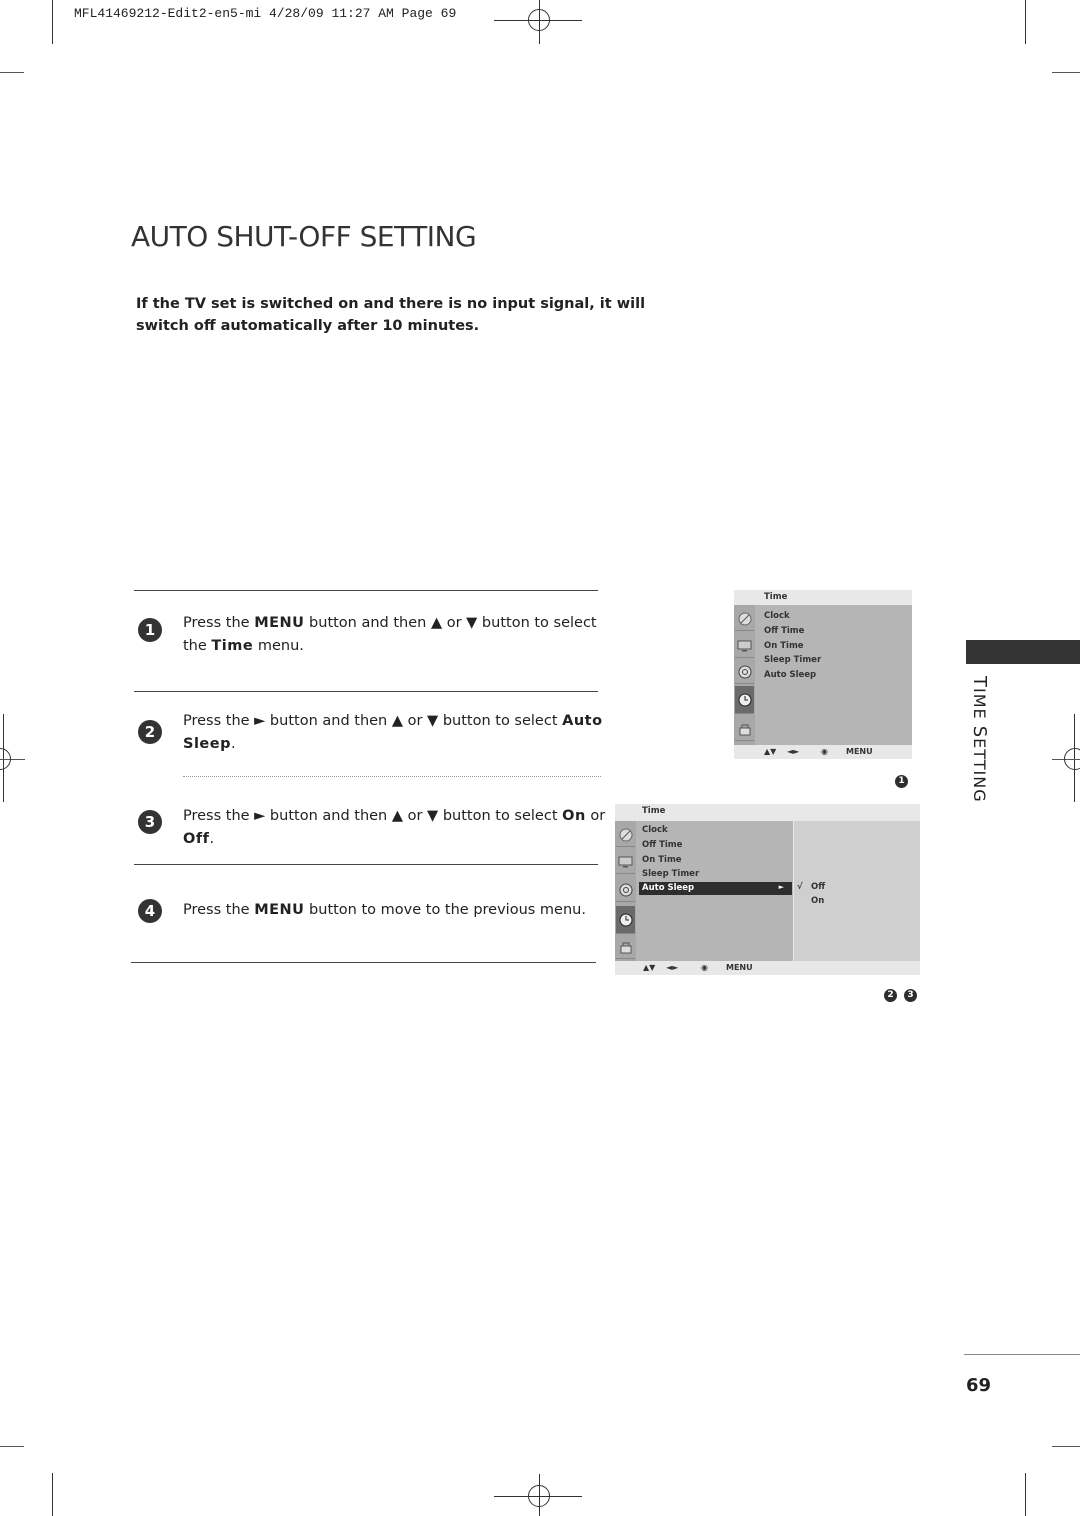 The height and width of the screenshot is (1516, 1080). What do you see at coordinates (800, 887) in the screenshot?
I see `checkmark-icon: √` at bounding box center [800, 887].